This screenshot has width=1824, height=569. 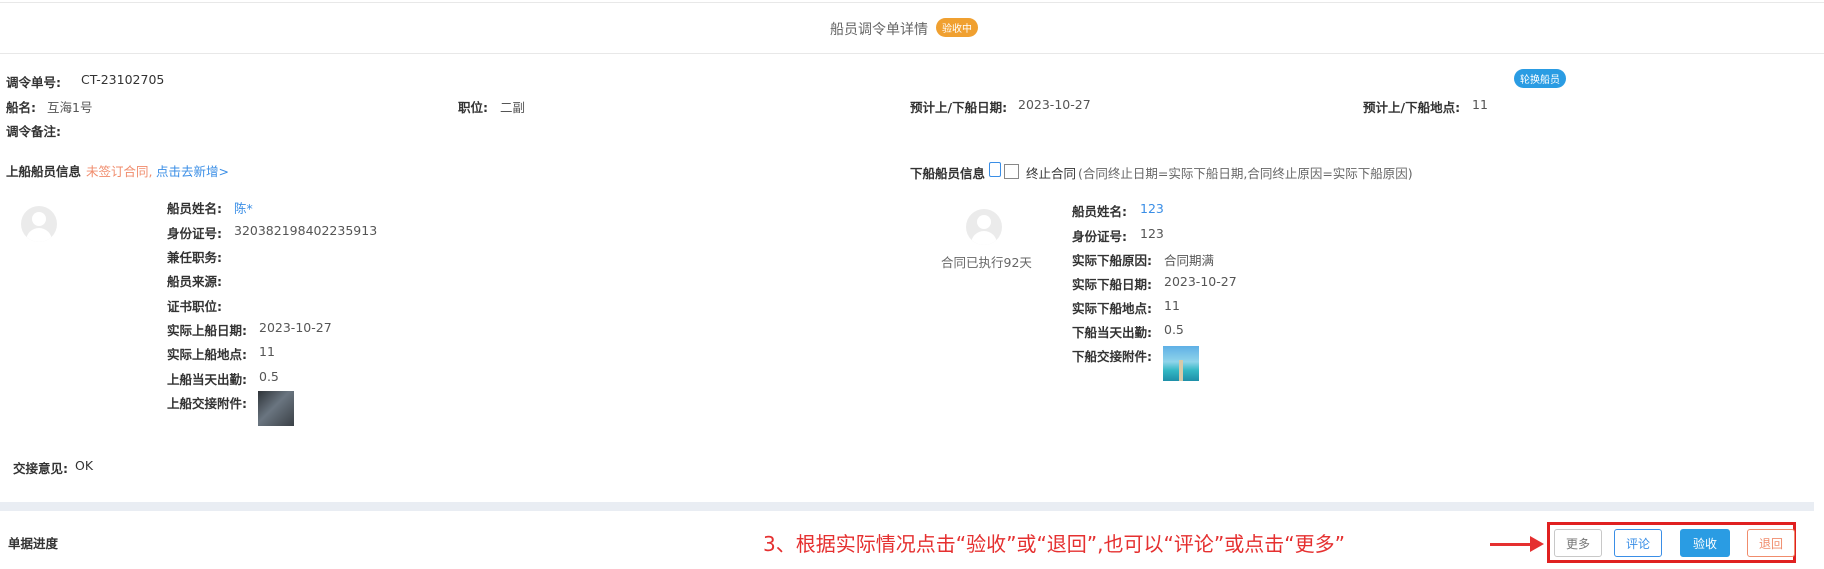 What do you see at coordinates (70, 107) in the screenshot?
I see `ship-value: 互海1号` at bounding box center [70, 107].